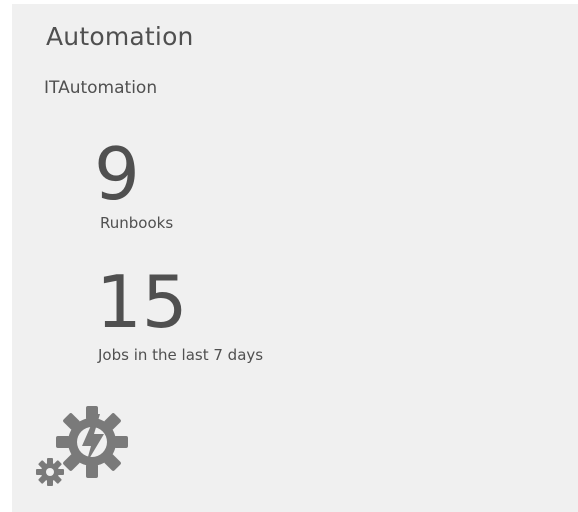 Image resolution: width=578 pixels, height=512 pixels. I want to click on jobs-label: Jobs in the last 7 days, so click(181, 355).